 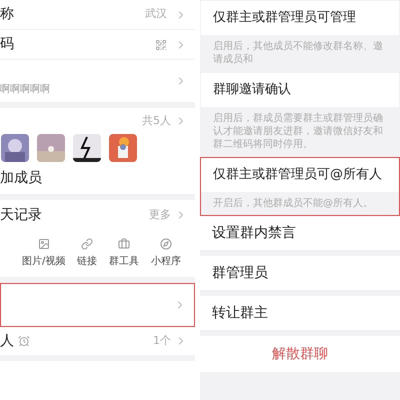 I want to click on tool-button: 群工具, so click(x=124, y=253).